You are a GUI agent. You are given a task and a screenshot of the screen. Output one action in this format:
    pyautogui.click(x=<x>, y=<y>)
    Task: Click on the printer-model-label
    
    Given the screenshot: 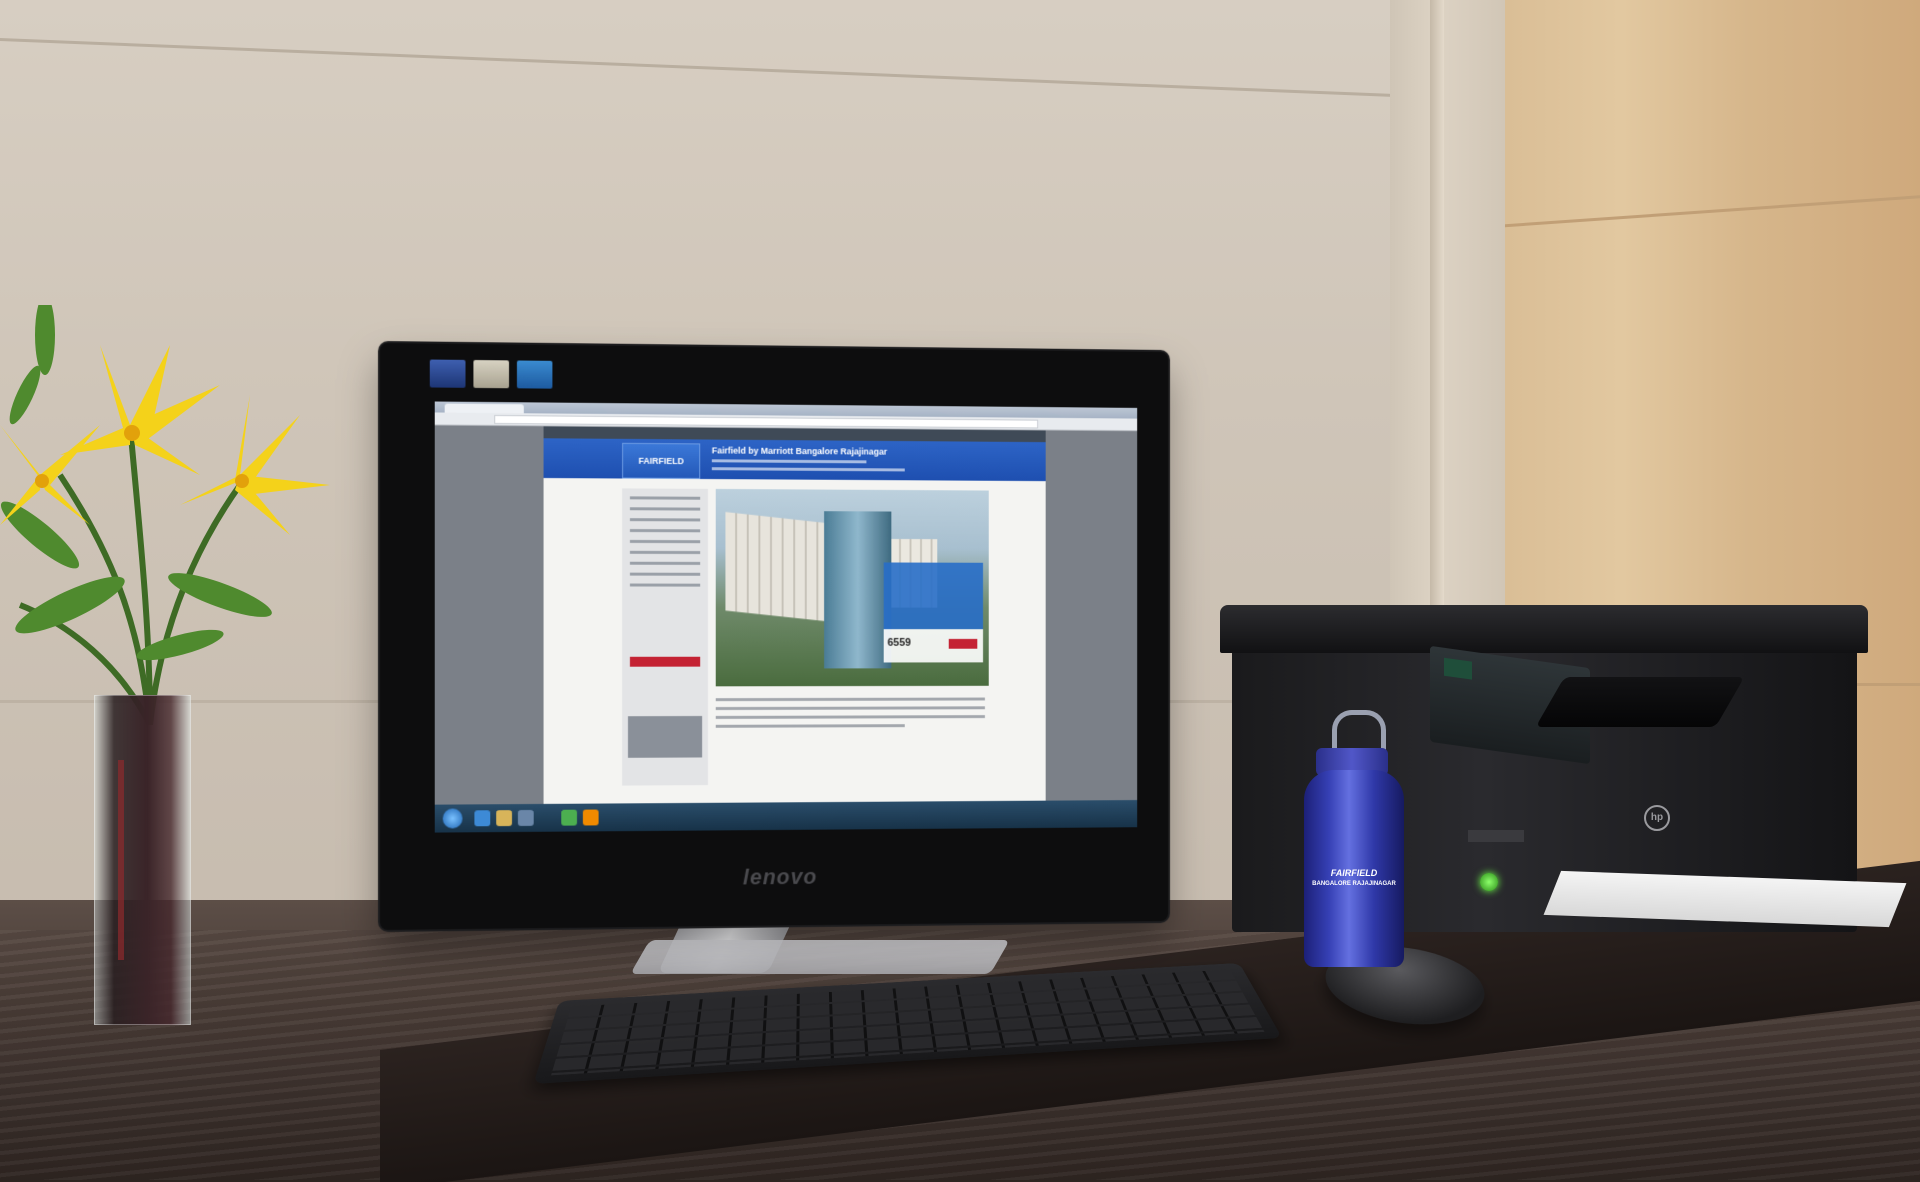 What is the action you would take?
    pyautogui.click(x=1496, y=836)
    